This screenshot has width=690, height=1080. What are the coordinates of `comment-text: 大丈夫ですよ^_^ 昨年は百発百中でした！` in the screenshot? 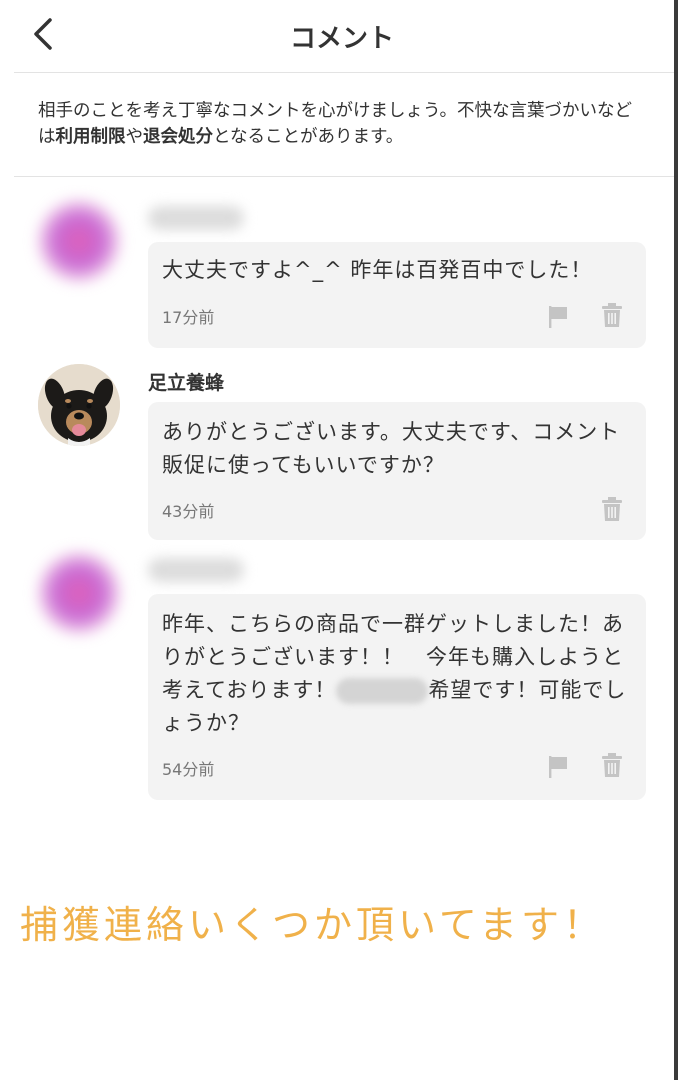 It's located at (377, 270).